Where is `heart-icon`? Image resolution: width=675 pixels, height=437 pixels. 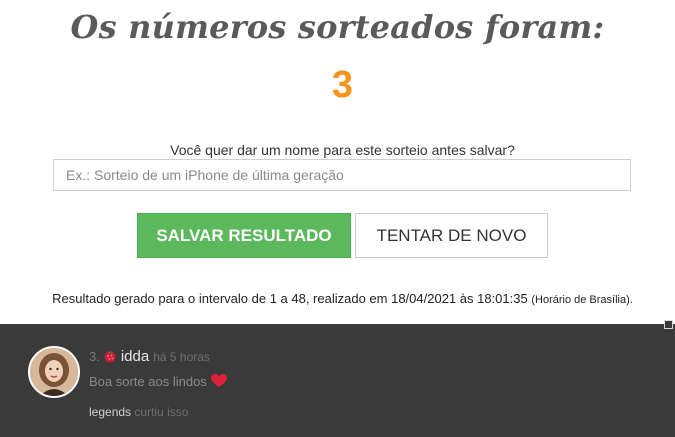 heart-icon is located at coordinates (218, 382).